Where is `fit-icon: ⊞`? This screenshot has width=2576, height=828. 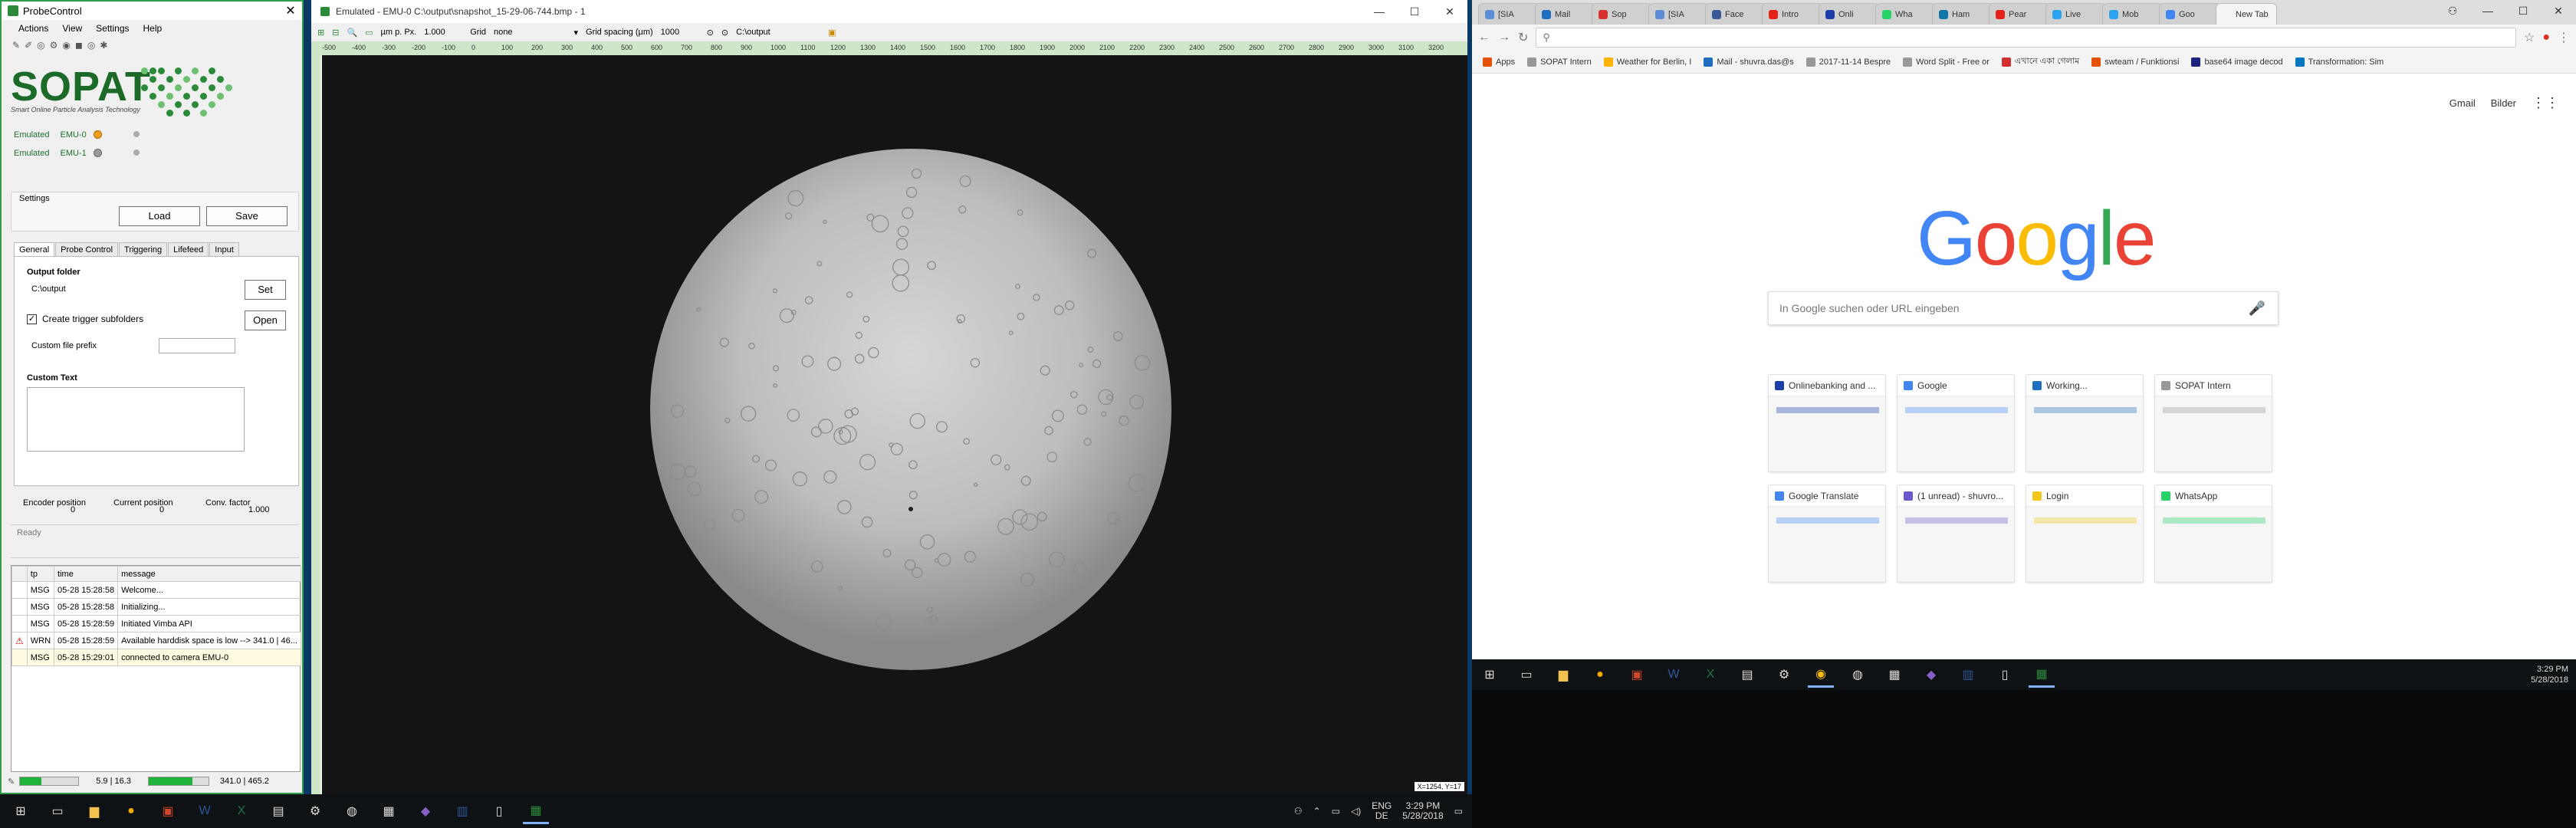
fit-icon: ⊞ is located at coordinates (320, 33).